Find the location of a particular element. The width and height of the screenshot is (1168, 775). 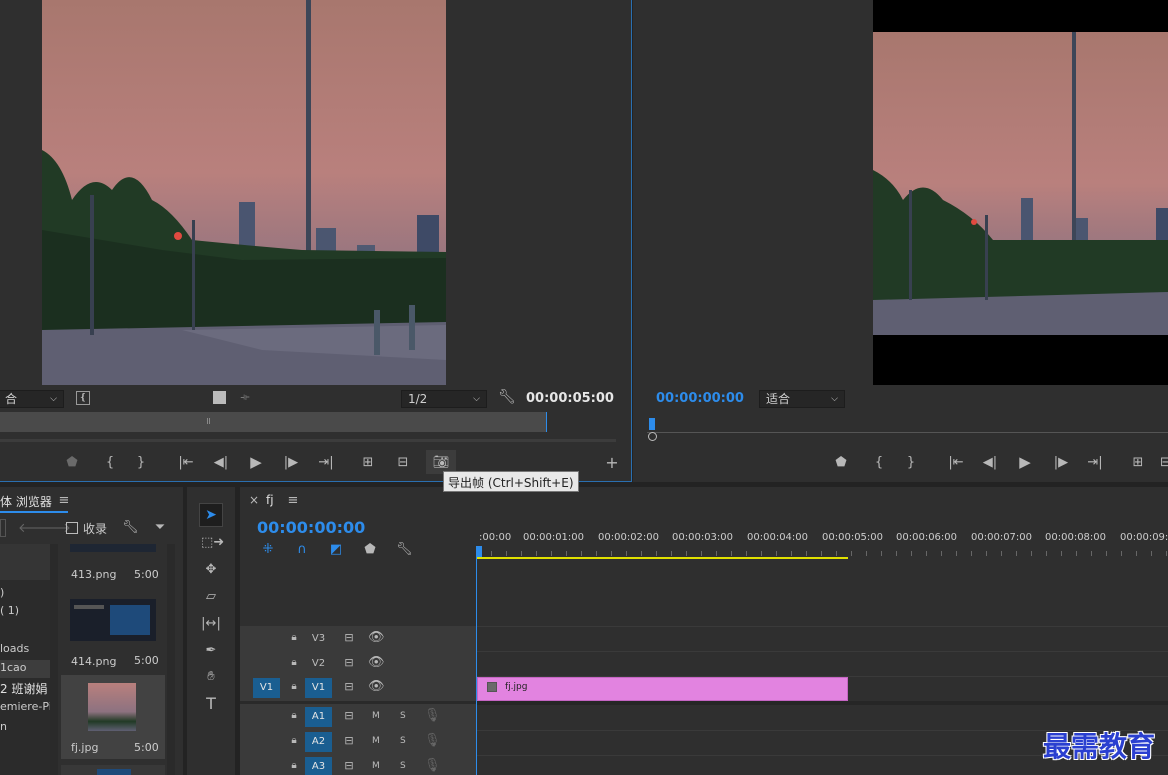

go-to-out-icon: ⇥| is located at coordinates (326, 463).